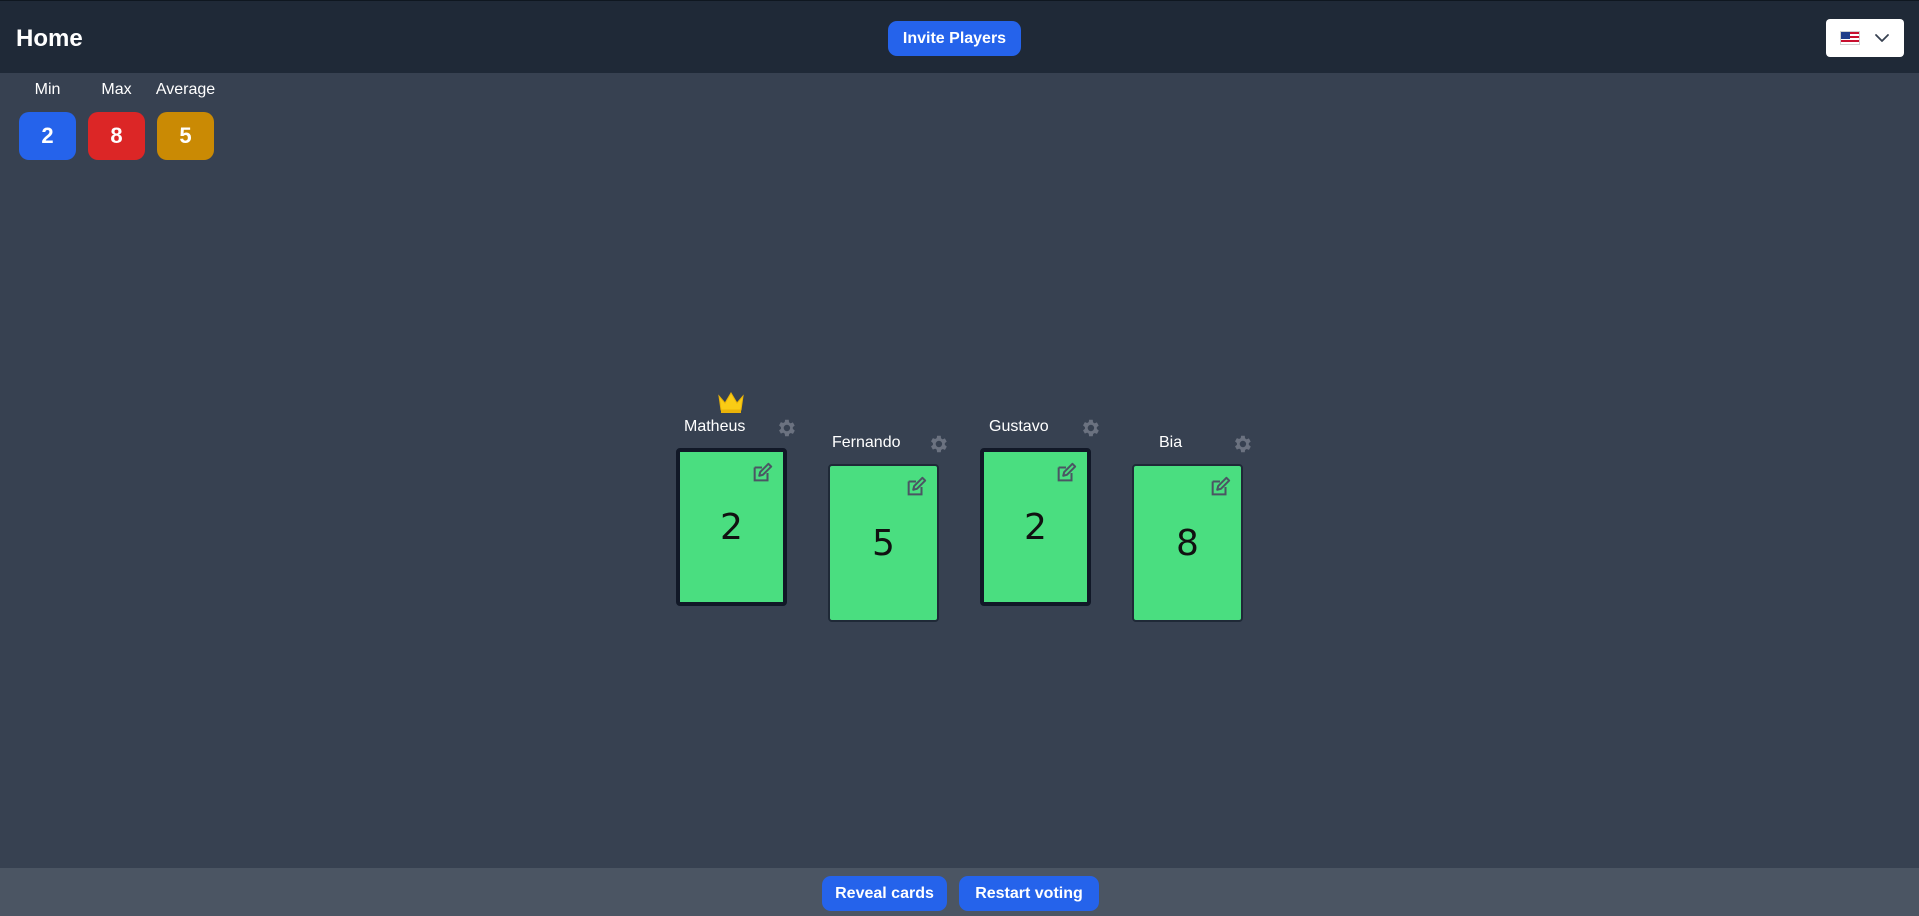 This screenshot has width=1919, height=916. Describe the element at coordinates (731, 402) in the screenshot. I see `crown-icon` at that location.